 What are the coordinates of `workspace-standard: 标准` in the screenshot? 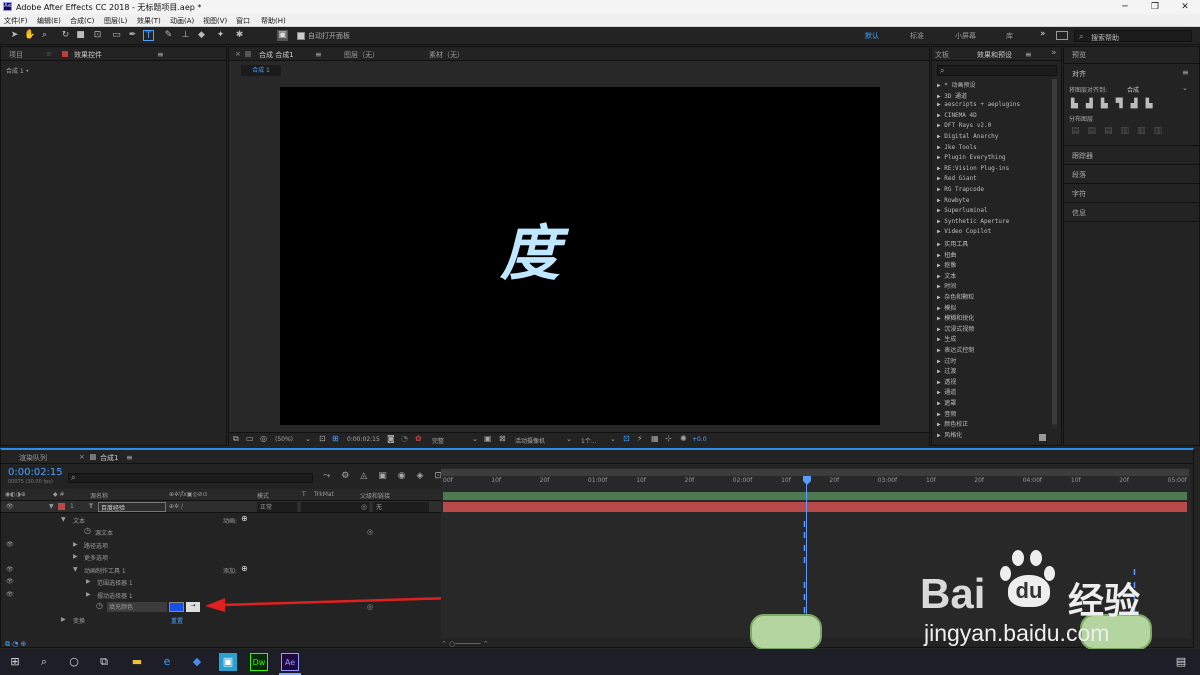 It's located at (917, 36).